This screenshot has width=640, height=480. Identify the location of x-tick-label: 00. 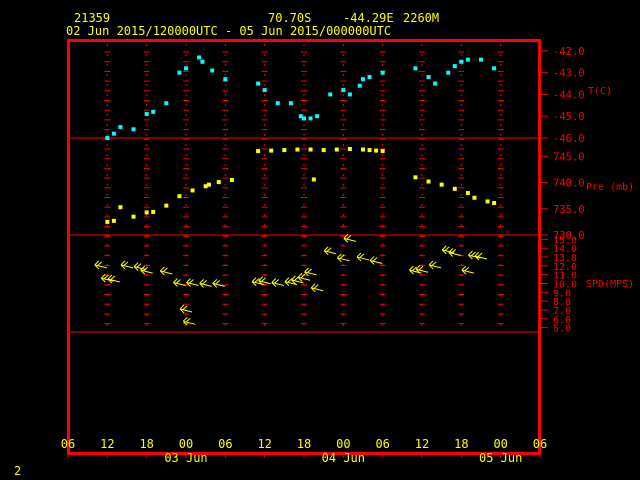
(343, 444).